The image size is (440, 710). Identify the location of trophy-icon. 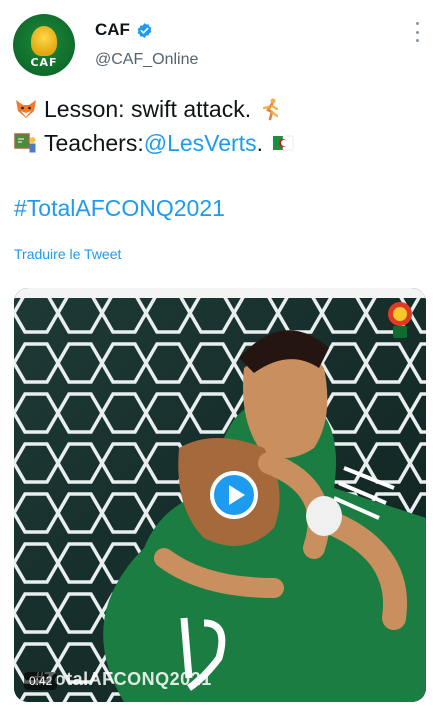
(44, 41).